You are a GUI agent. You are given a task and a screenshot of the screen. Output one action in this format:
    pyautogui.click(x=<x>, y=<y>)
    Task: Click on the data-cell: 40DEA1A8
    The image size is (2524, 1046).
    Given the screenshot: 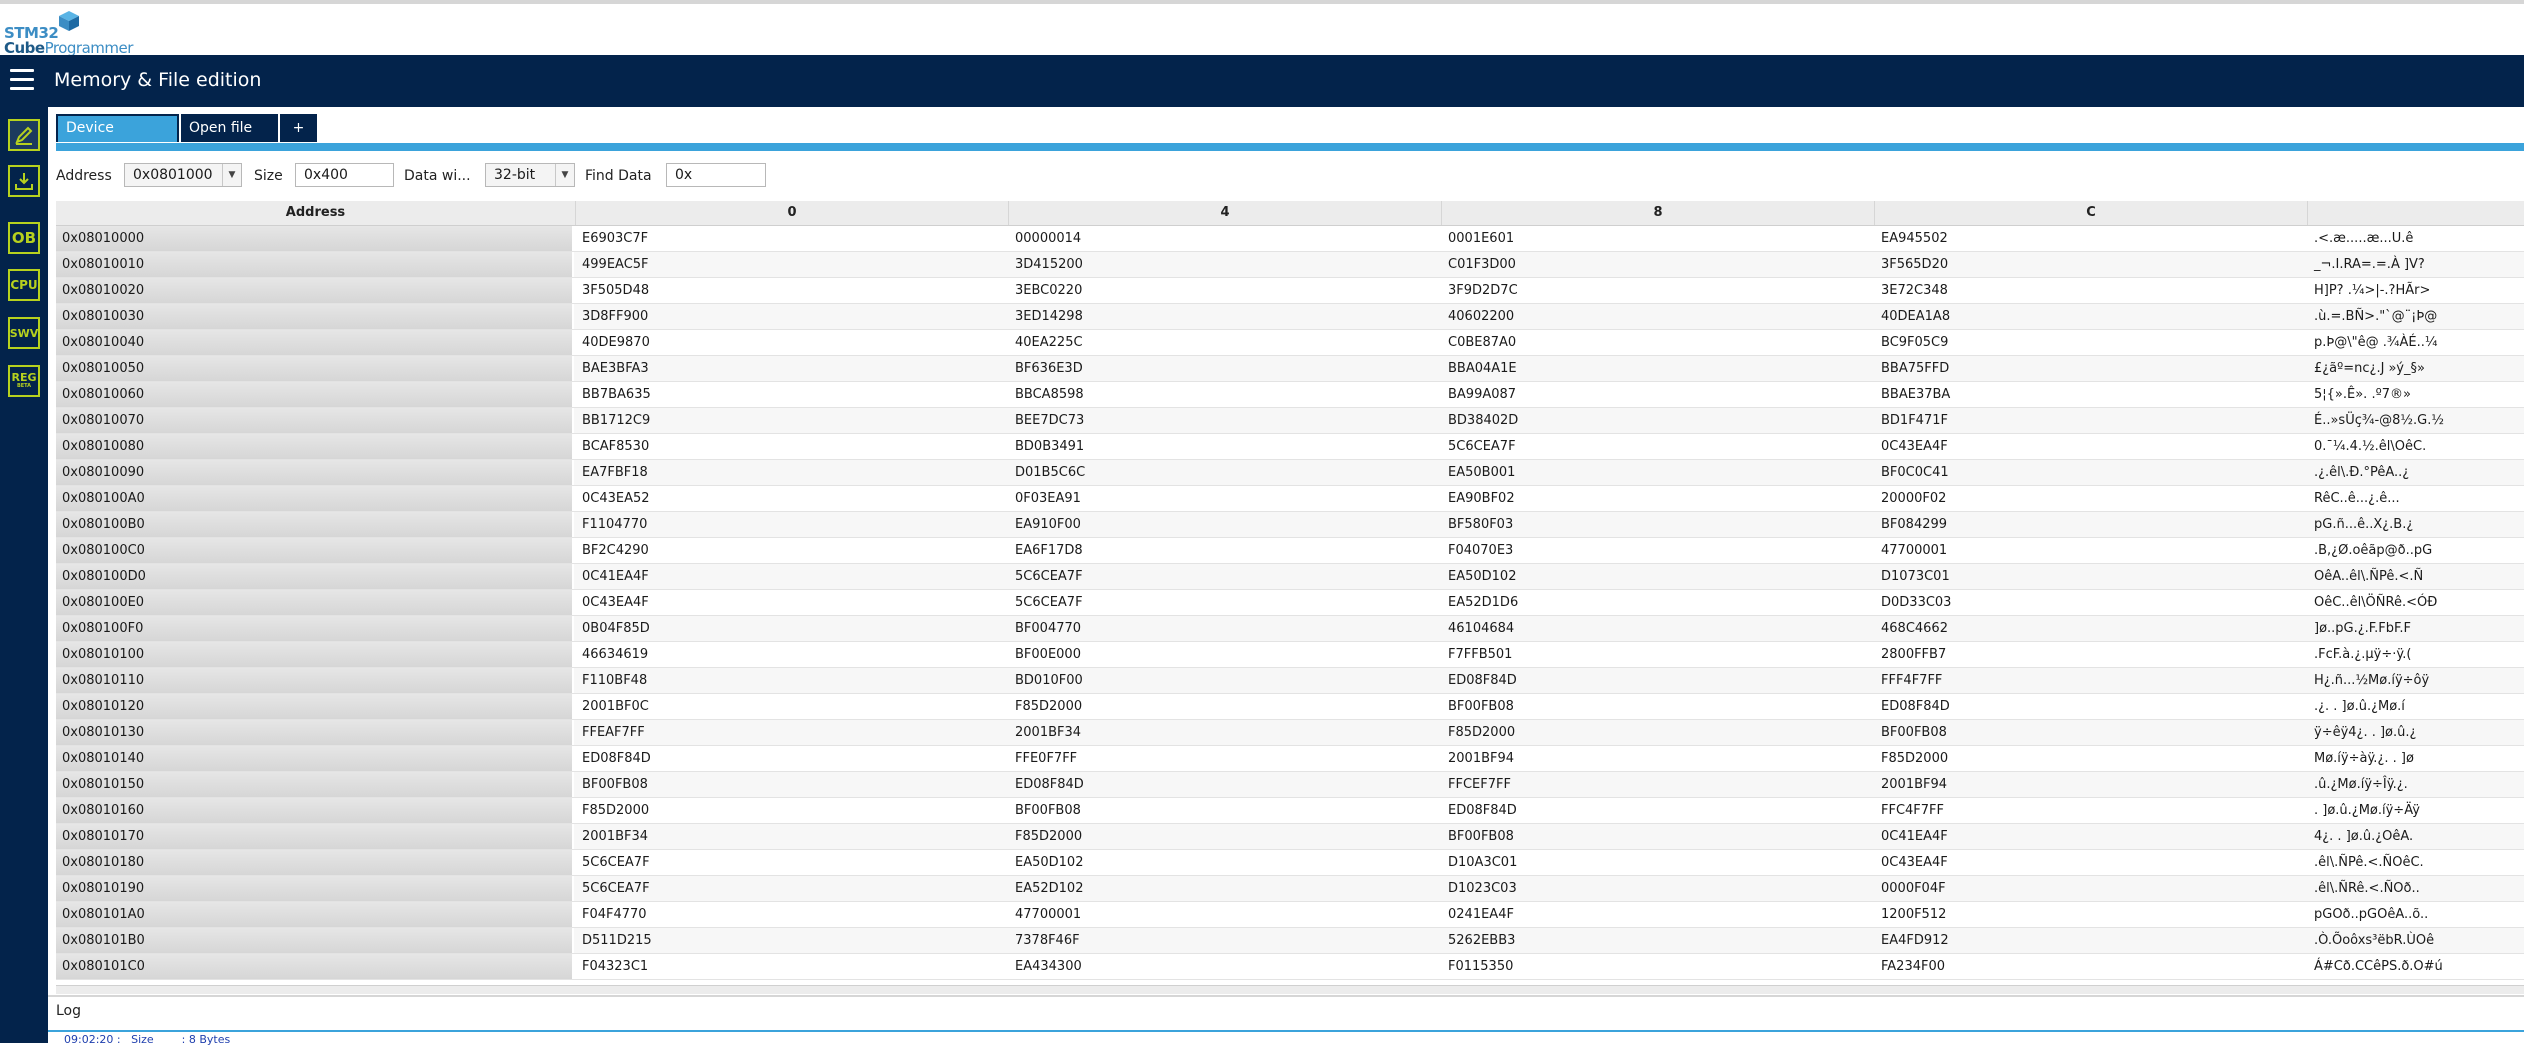 What is the action you would take?
    pyautogui.click(x=2091, y=316)
    